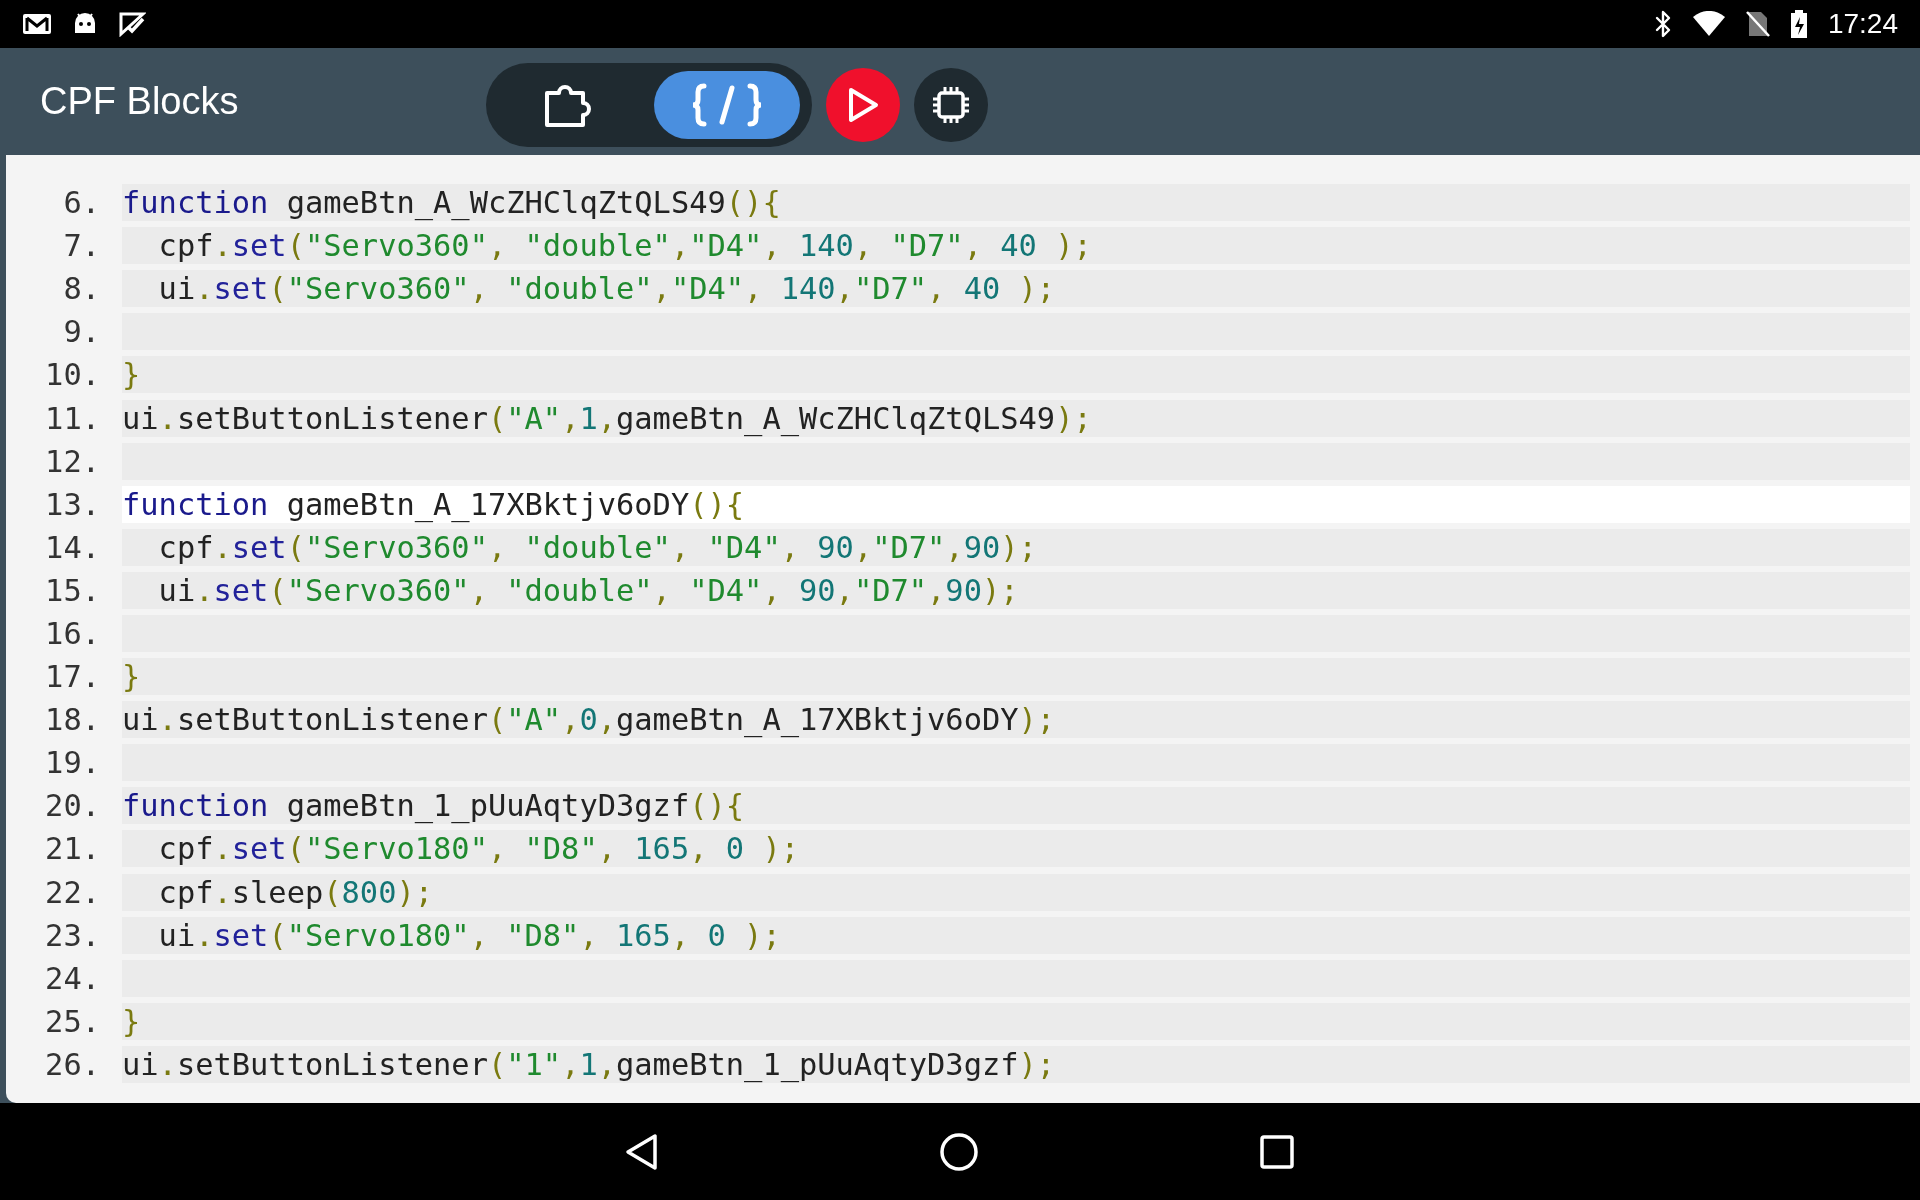  What do you see at coordinates (72, 978) in the screenshot?
I see `line-number: 24.` at bounding box center [72, 978].